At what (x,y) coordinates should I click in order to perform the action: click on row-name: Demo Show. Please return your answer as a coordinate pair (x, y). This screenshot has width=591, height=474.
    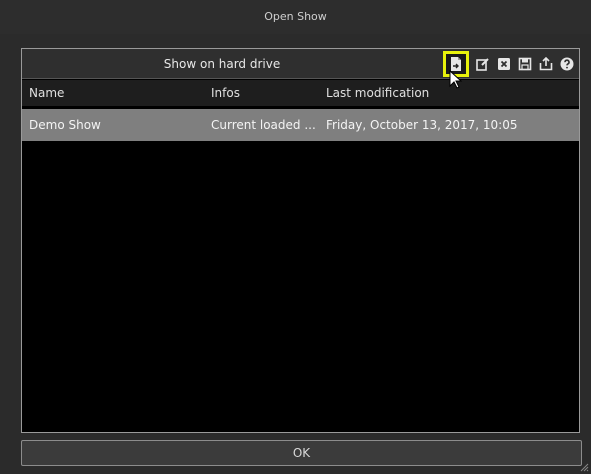
    Looking at the image, I should click on (65, 125).